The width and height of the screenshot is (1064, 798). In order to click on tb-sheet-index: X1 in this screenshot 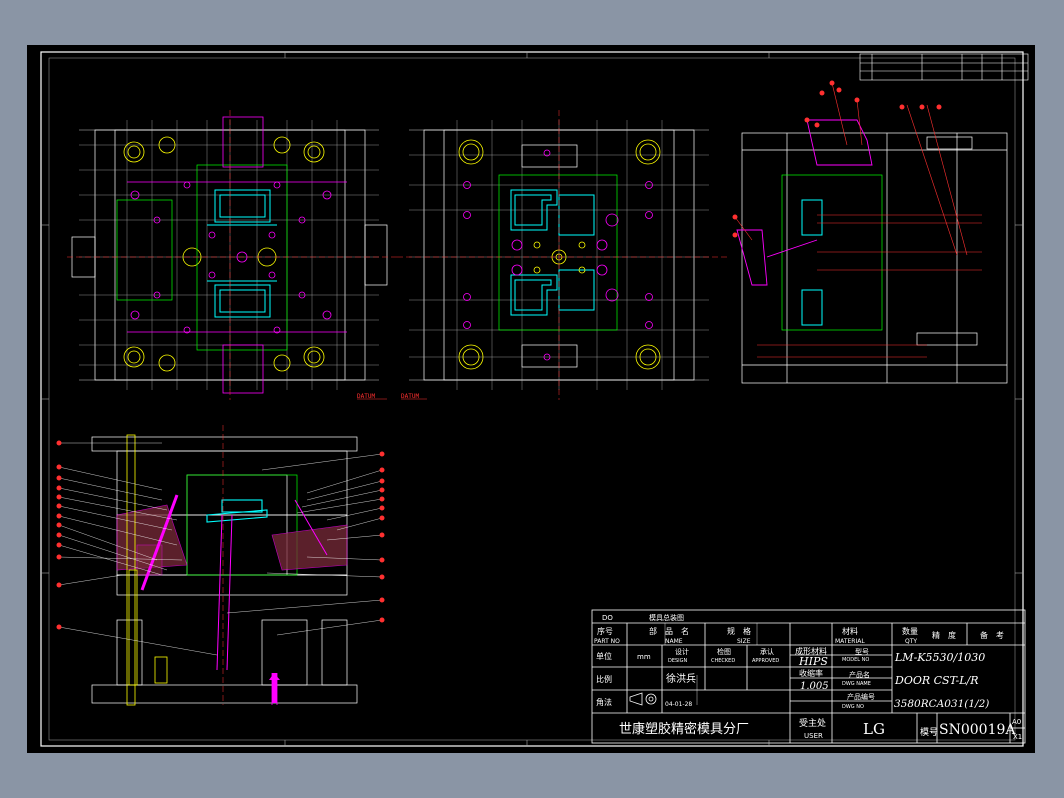, I will do `click(1017, 737)`.